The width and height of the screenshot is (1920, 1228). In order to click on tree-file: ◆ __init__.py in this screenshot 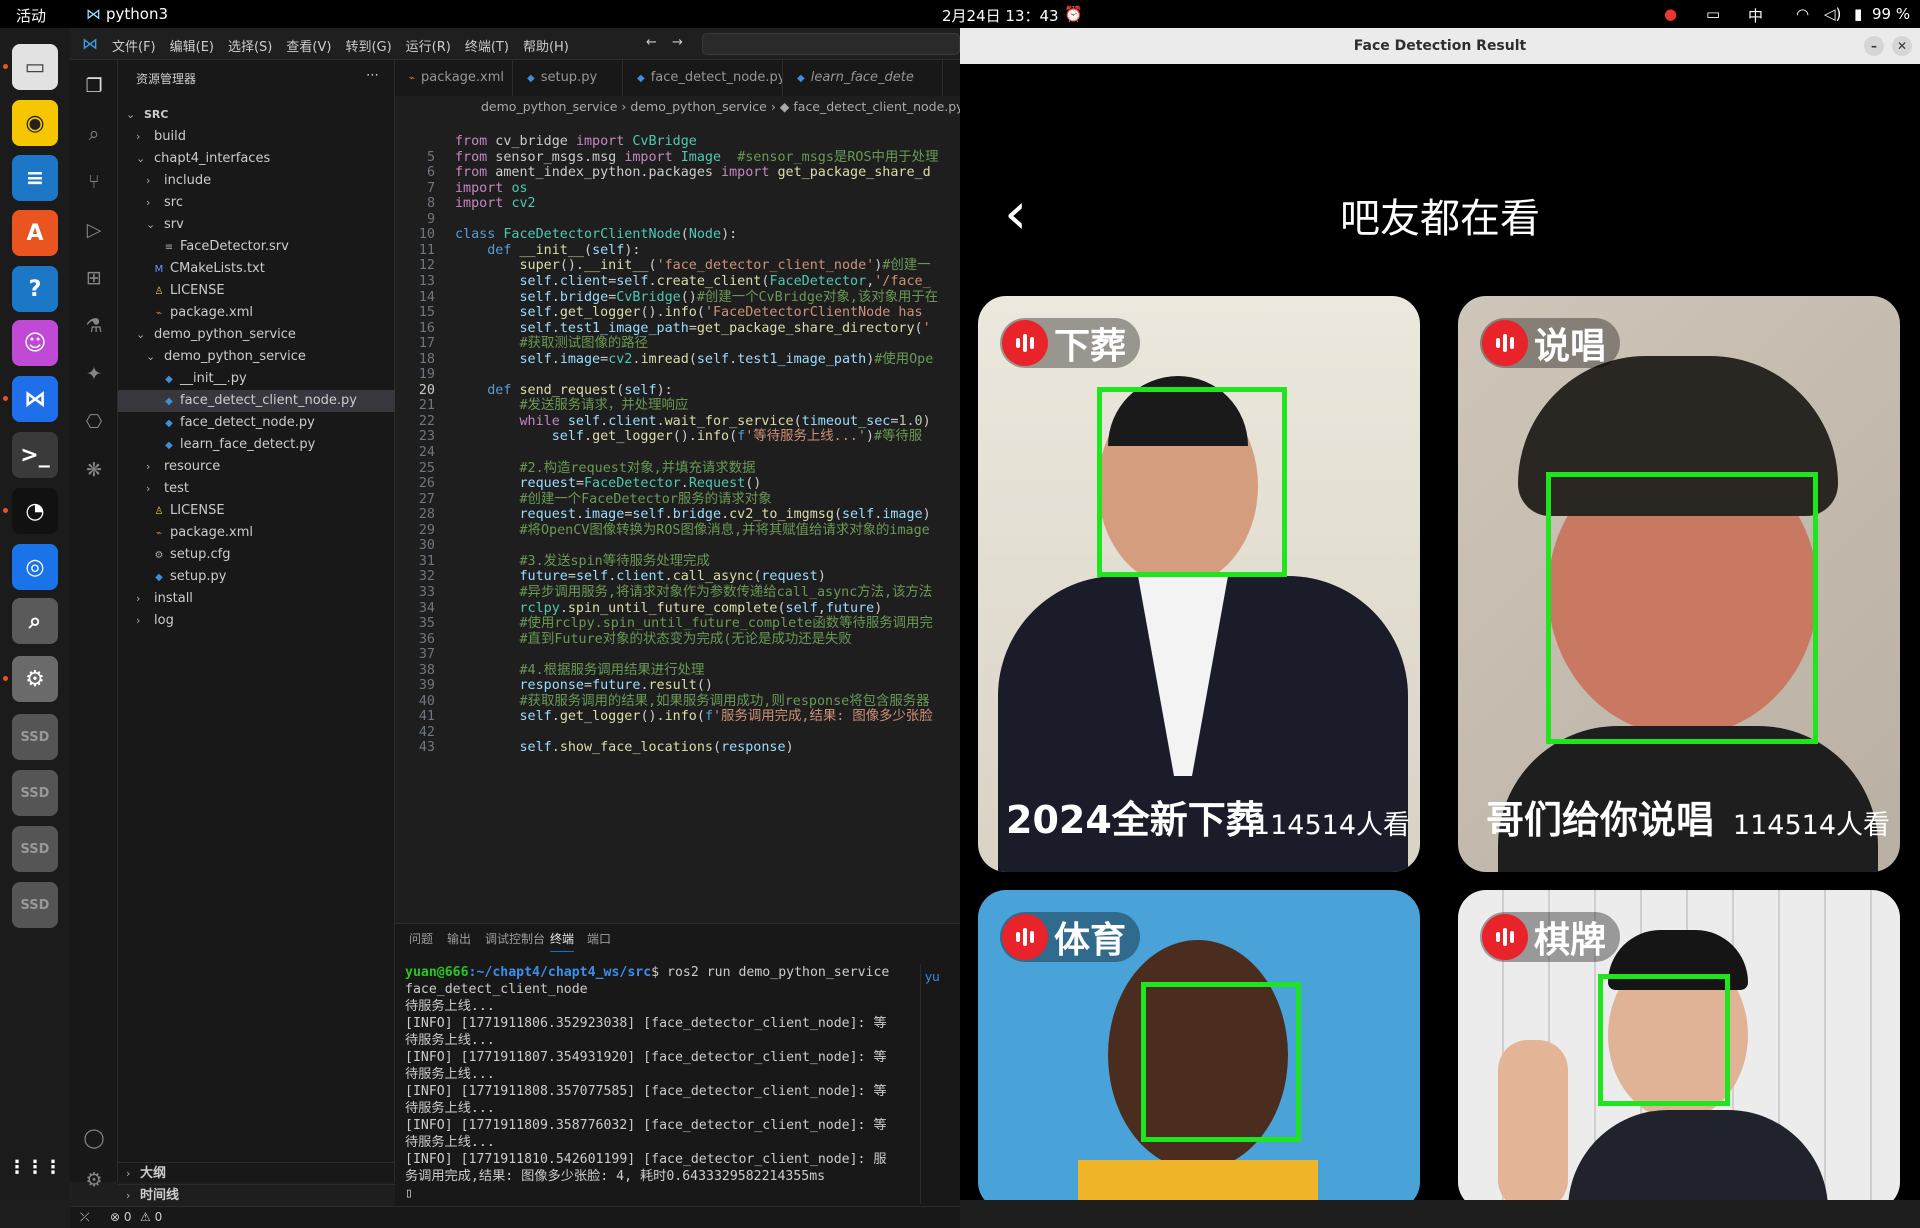, I will do `click(256, 379)`.